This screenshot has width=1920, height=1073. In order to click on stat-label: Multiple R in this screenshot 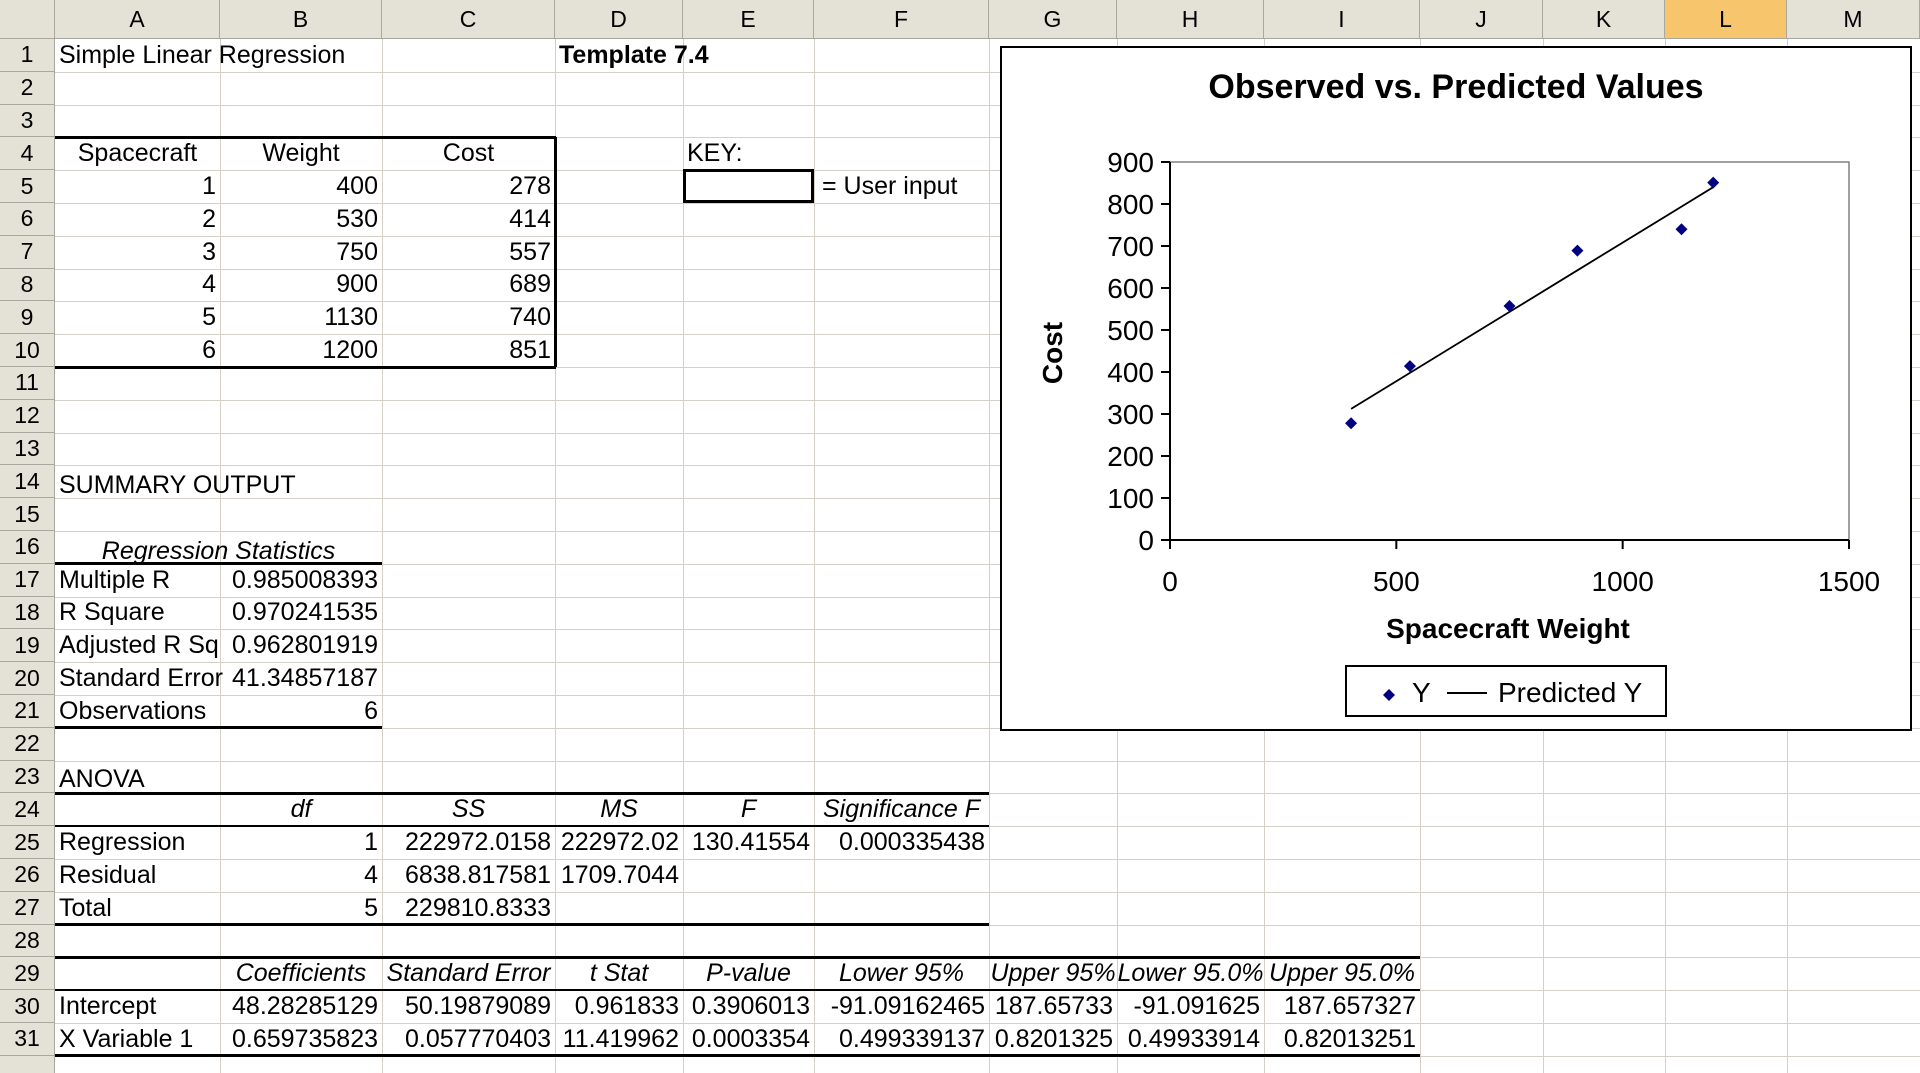, I will do `click(137, 580)`.